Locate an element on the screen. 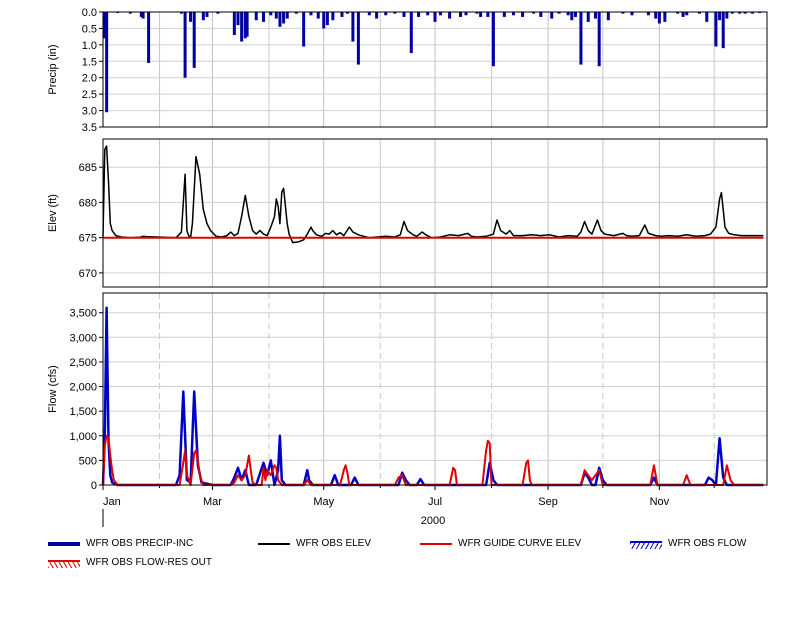 The width and height of the screenshot is (800, 627). y-tick-label: 1.0 is located at coordinates (89, 46).